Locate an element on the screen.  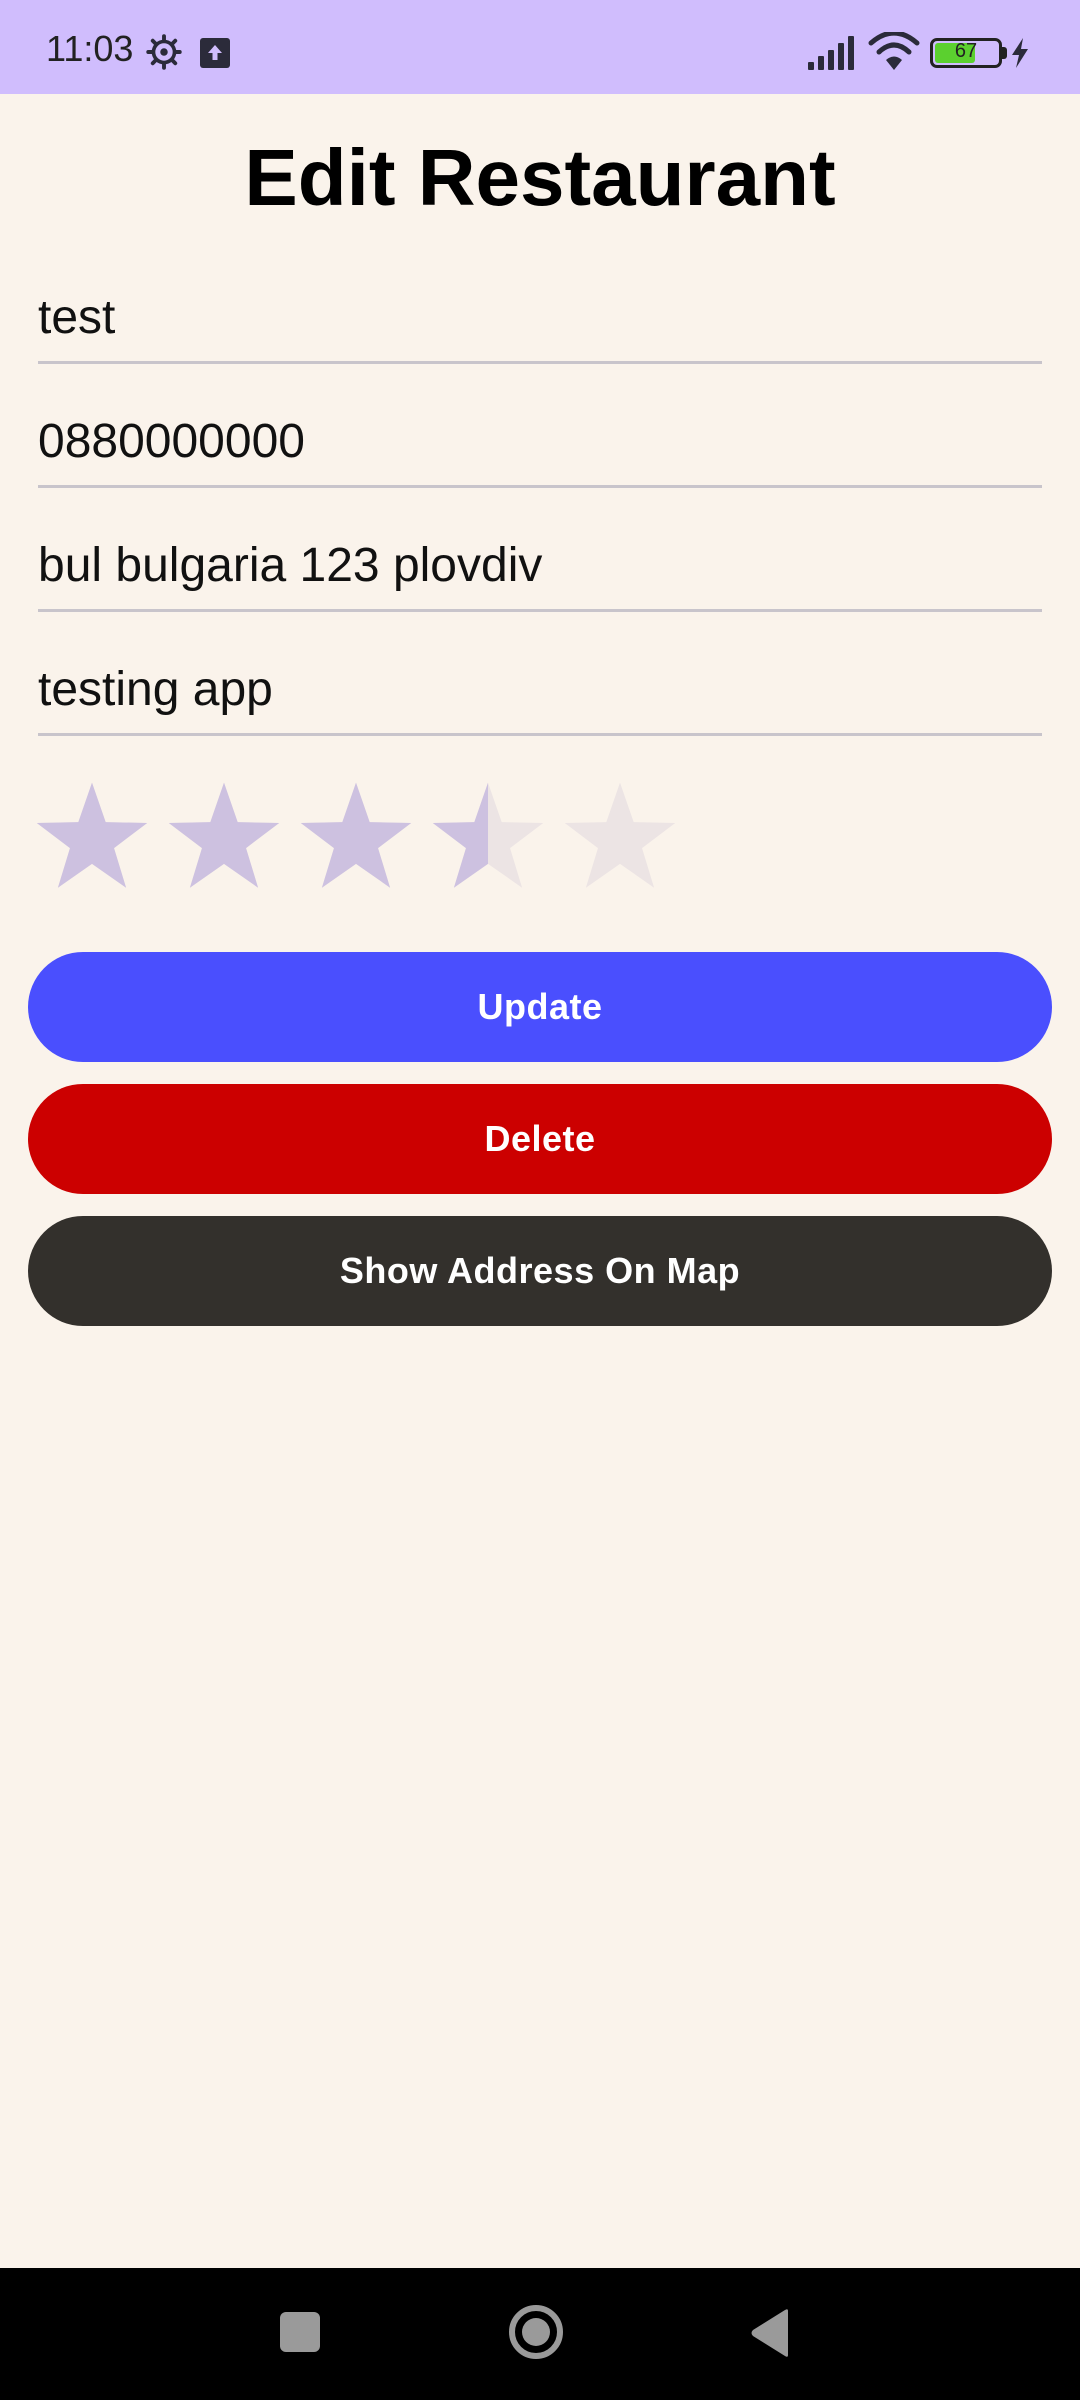
rating-bar is located at coordinates (374, 836).